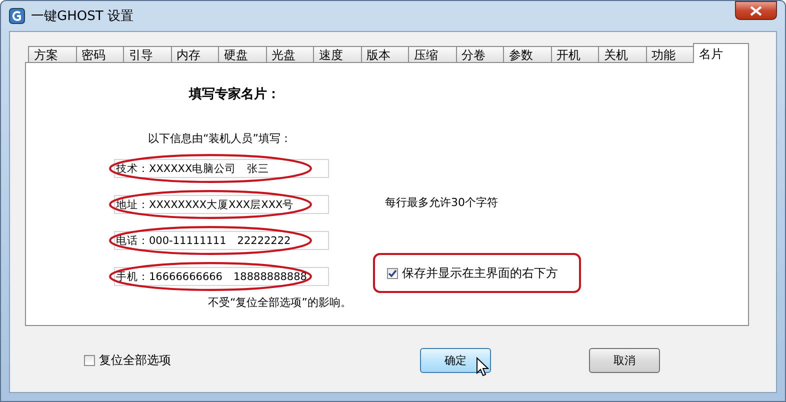  I want to click on input-field: 地址：XXXXXXXX大厦XXX层XXX号, so click(221, 204).